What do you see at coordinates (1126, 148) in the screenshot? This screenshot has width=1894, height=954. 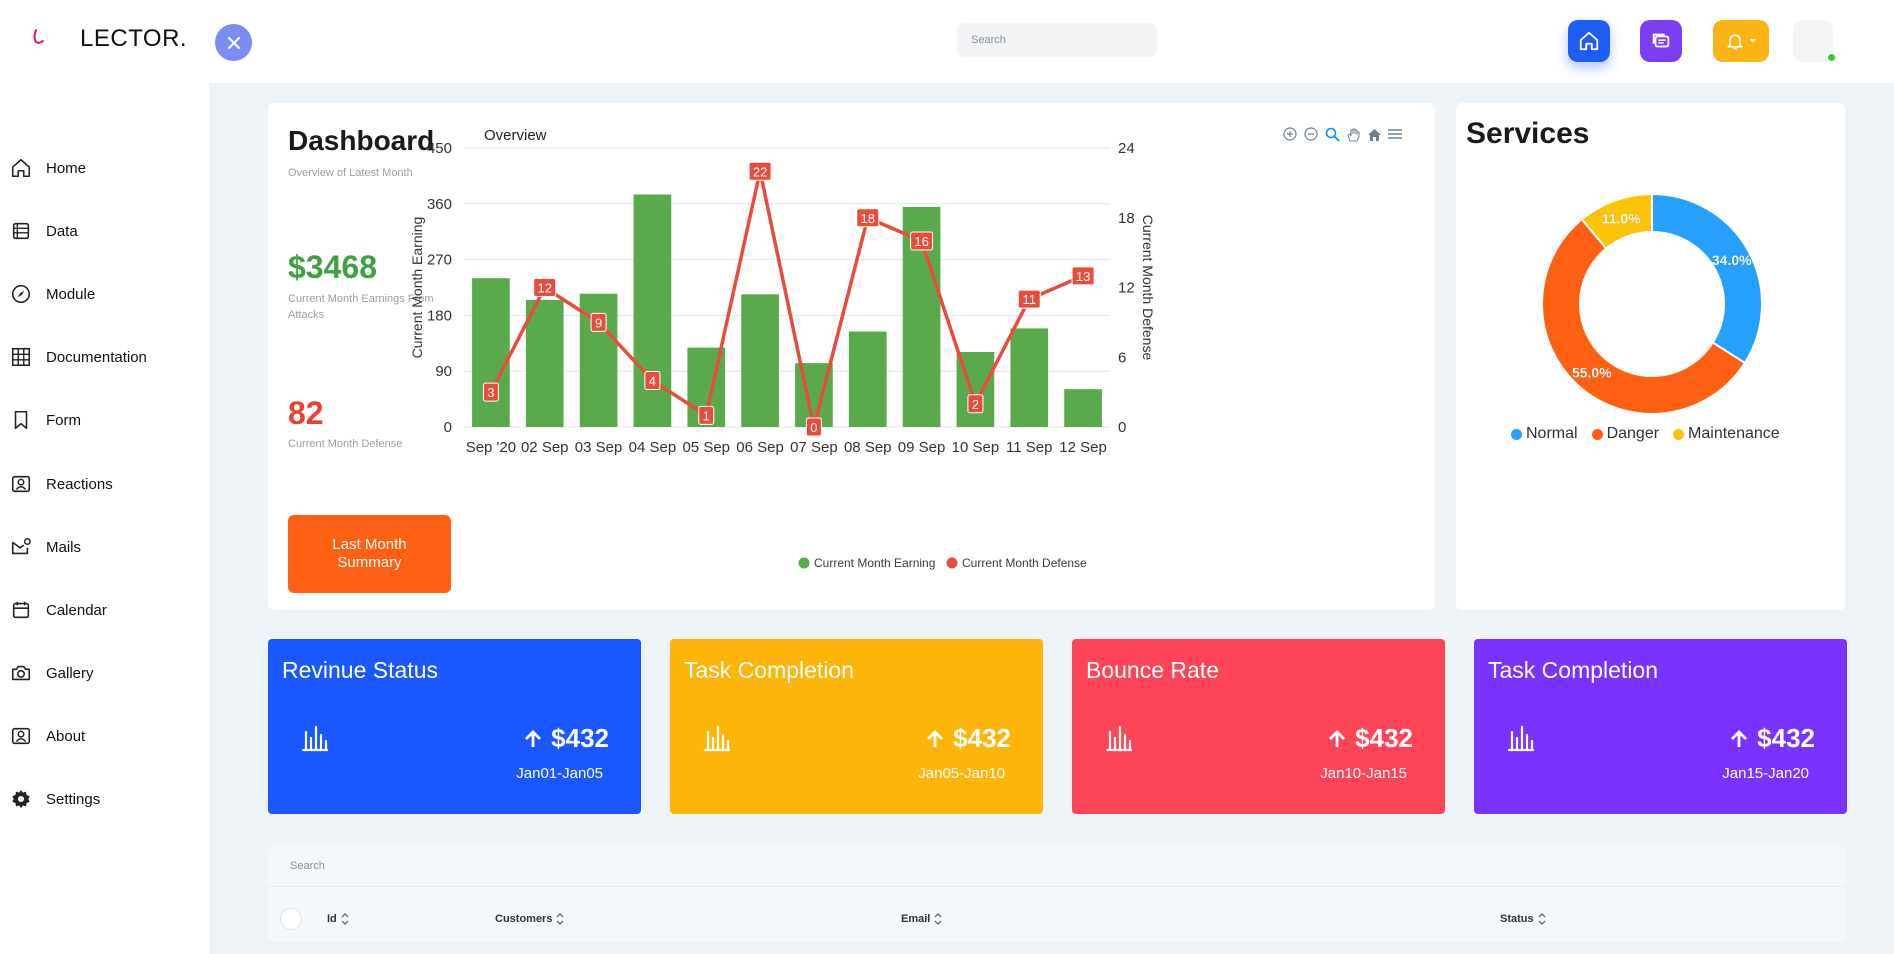 I see `y2-tick-label: 24` at bounding box center [1126, 148].